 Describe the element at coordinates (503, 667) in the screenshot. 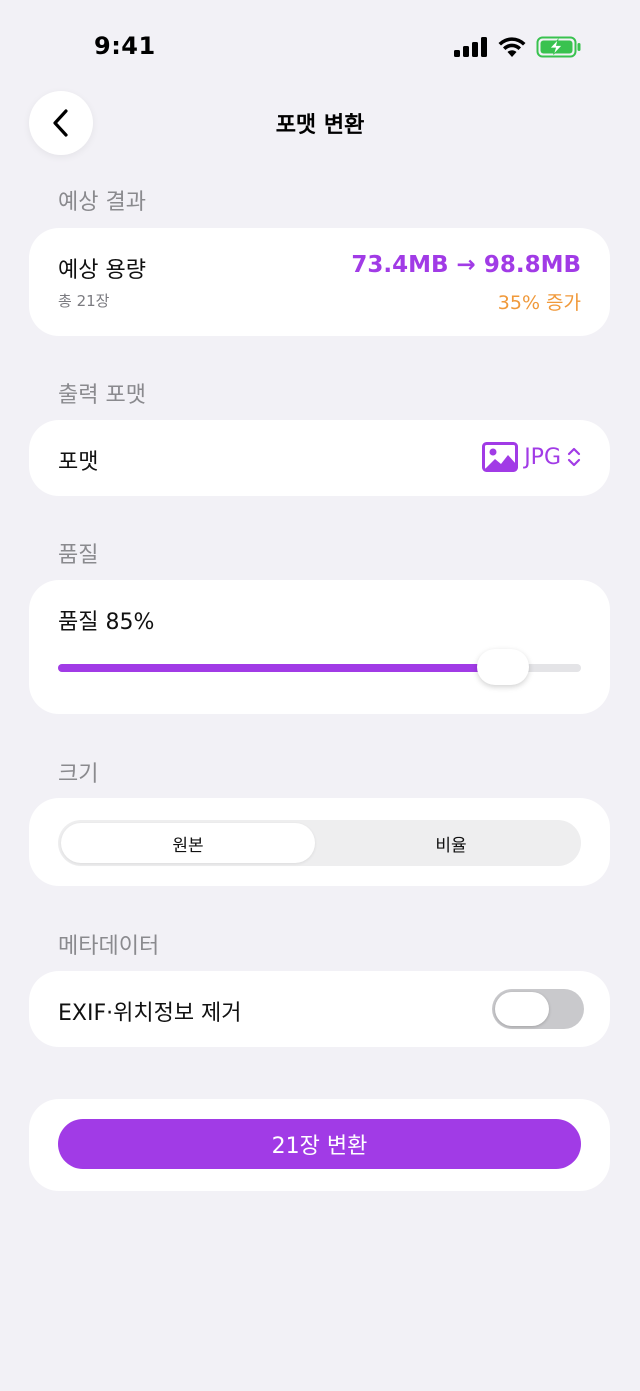

I see `quality-slider-thumb` at that location.